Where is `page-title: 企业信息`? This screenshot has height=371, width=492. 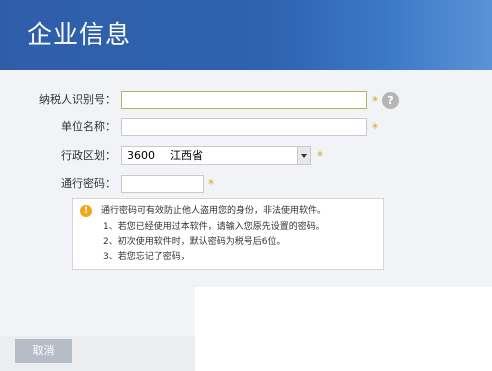 page-title: 企业信息 is located at coordinates (79, 34).